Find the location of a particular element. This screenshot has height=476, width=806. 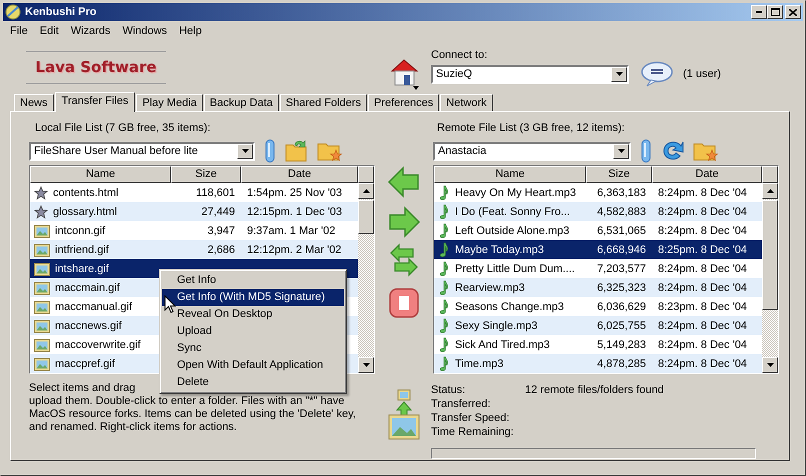

remote-list-label: Remote File List (3 GB free, 12 items): is located at coordinates (531, 129).